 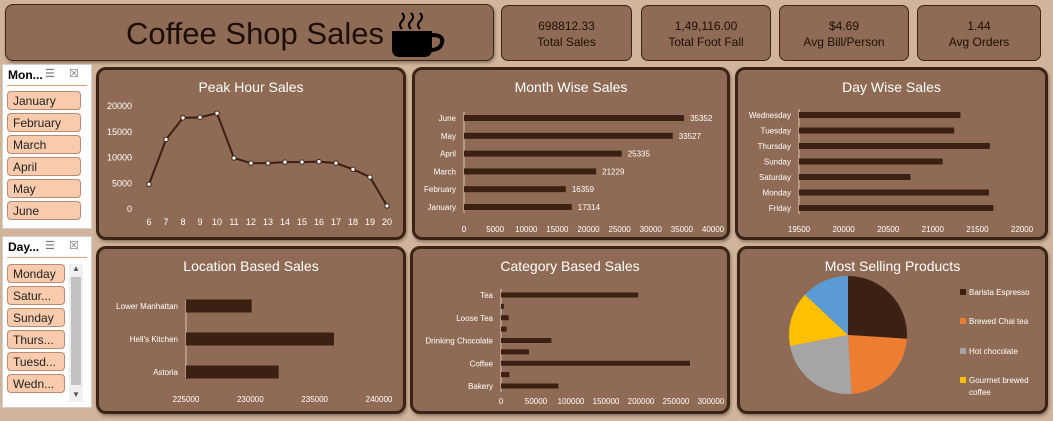 What do you see at coordinates (336, 222) in the screenshot?
I see `x-tick-label: 17` at bounding box center [336, 222].